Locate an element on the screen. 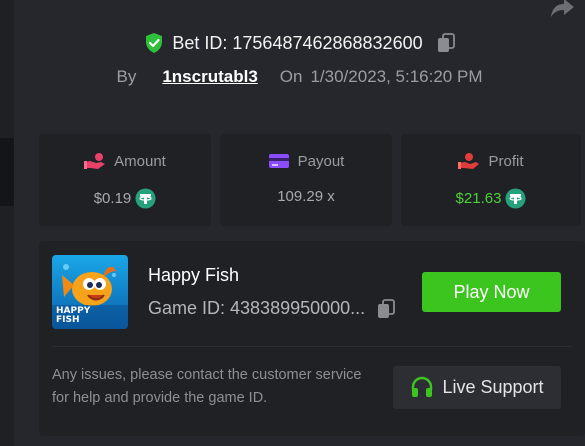 This screenshot has width=585, height=446. game-name: Happy Fish is located at coordinates (194, 275).